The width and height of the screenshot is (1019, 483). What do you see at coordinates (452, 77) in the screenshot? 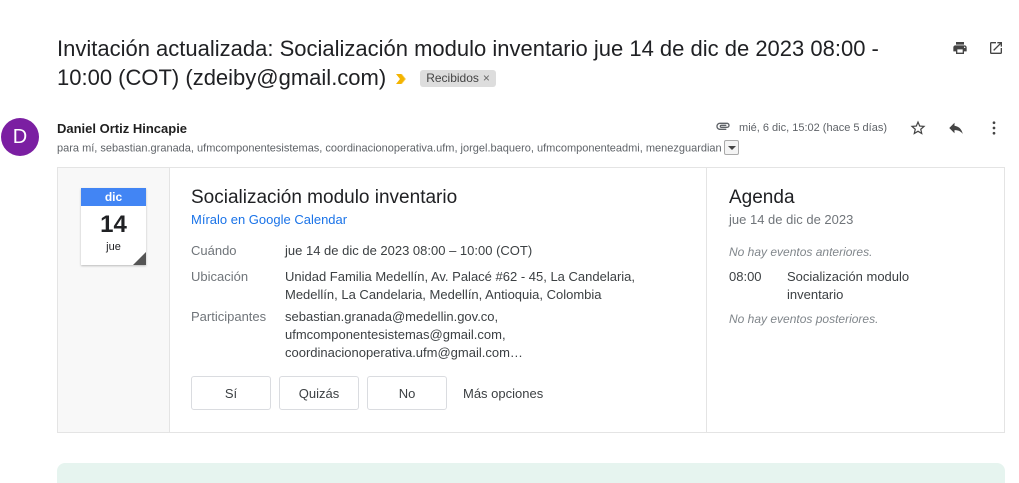
I see `label-text: Recibidos` at bounding box center [452, 77].